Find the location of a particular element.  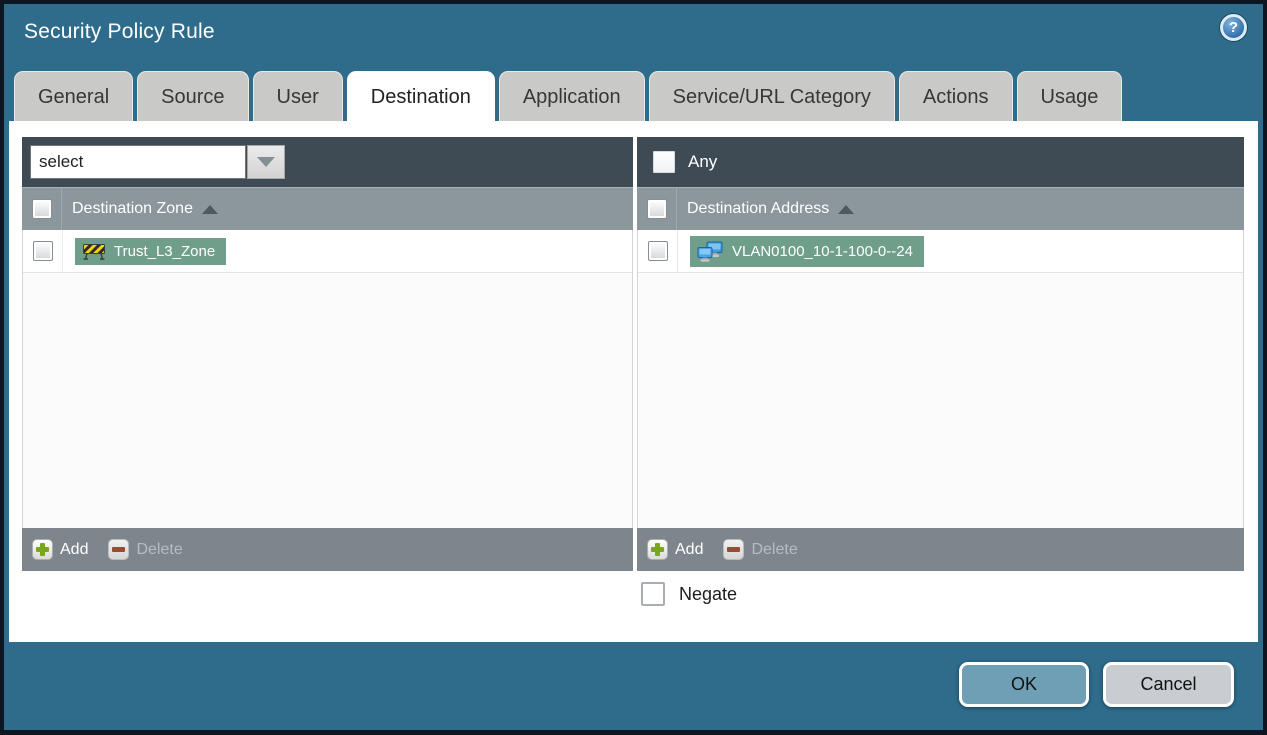

table-row: Trust_L3_Zone is located at coordinates (327, 251).